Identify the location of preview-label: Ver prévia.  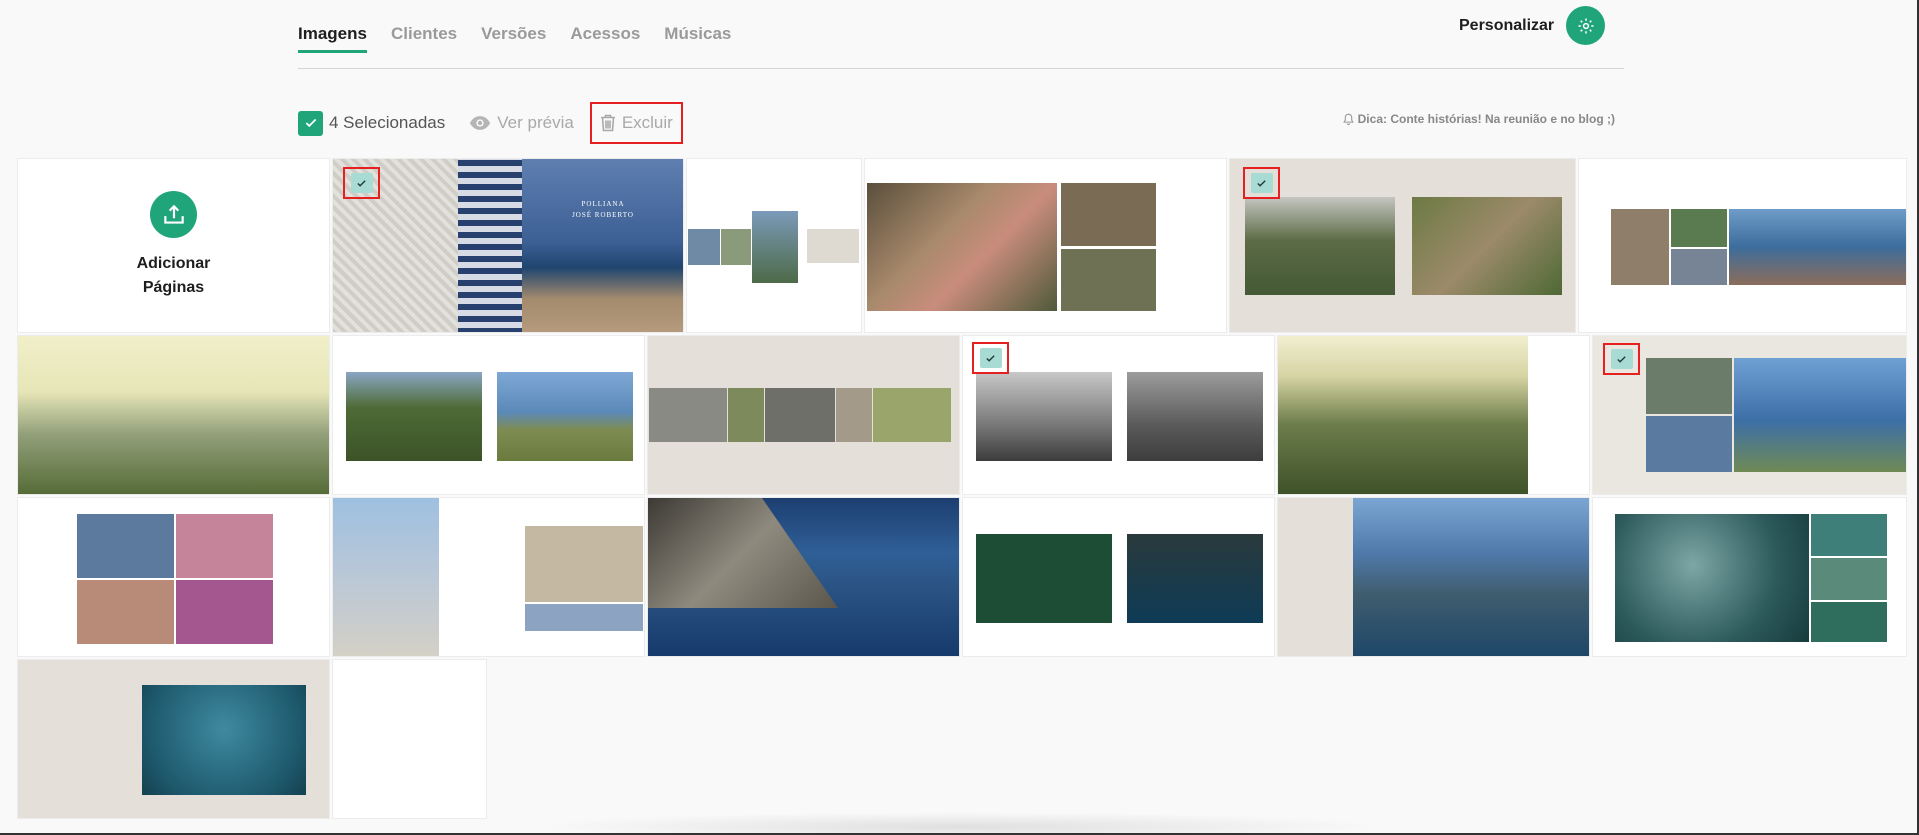
(535, 122).